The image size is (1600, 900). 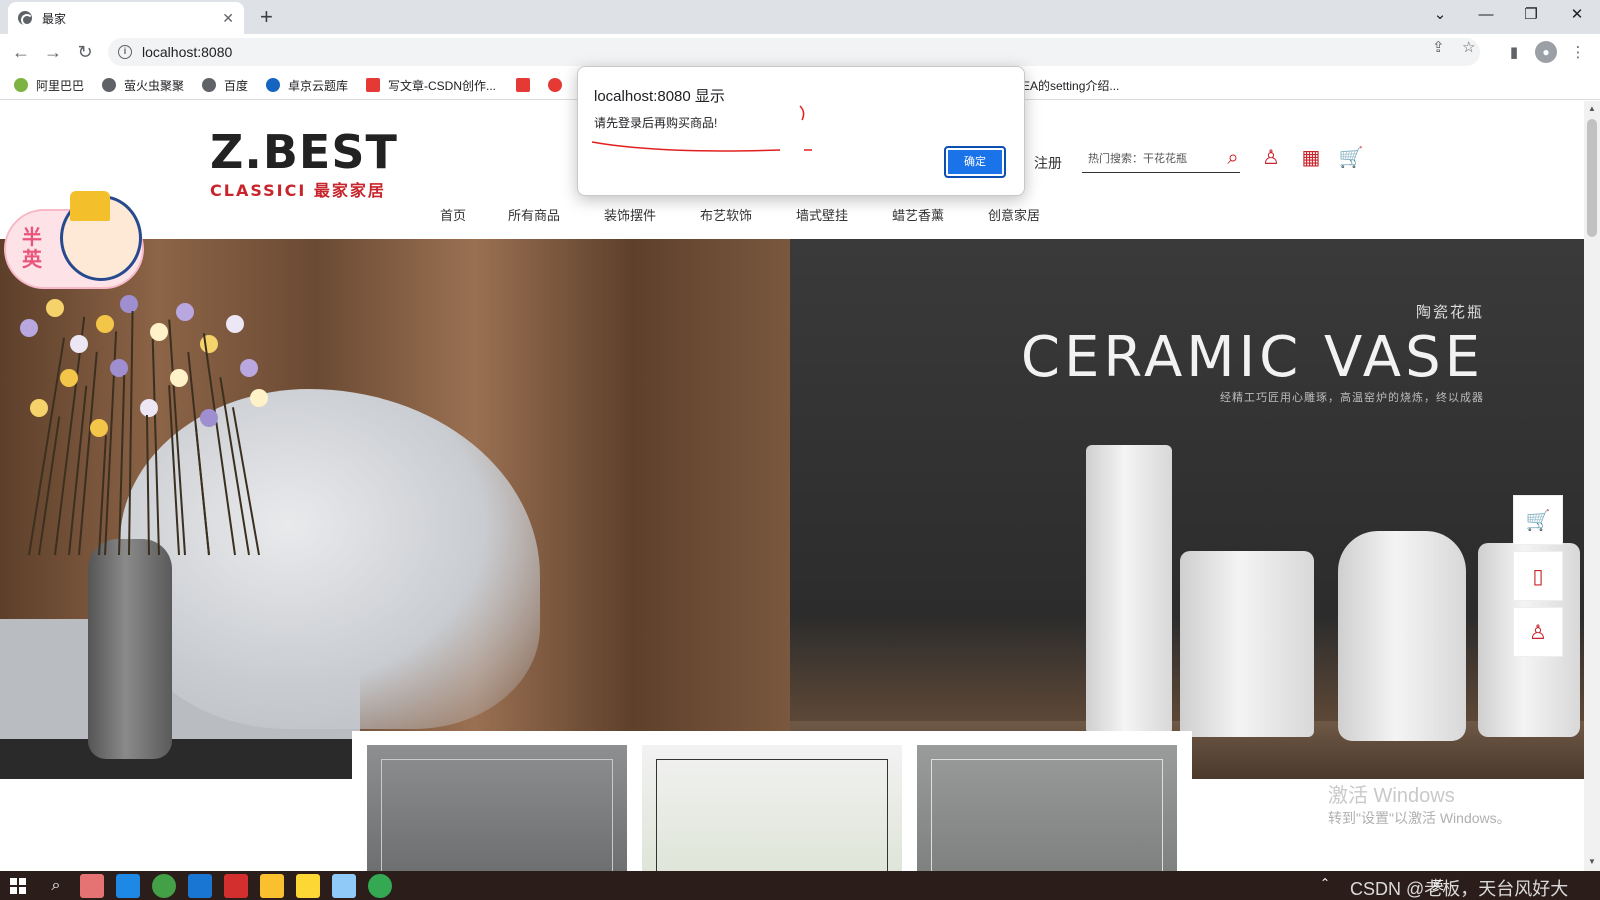 I want to click on hero-en-title: CERAMIC VASE, so click(x=1252, y=357).